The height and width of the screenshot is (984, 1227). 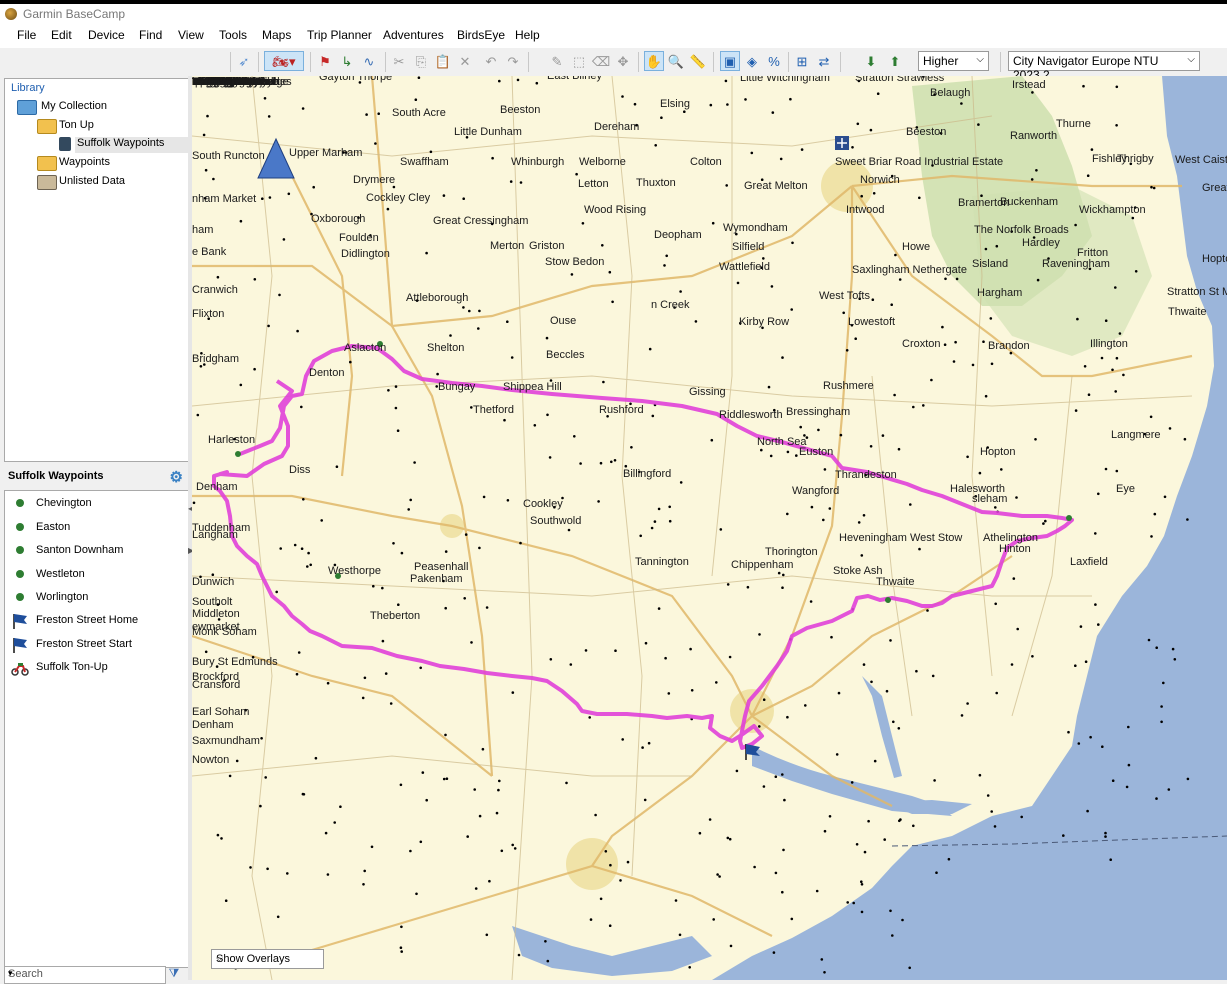 What do you see at coordinates (730, 61) in the screenshot?
I see `map-view-icon: ▣` at bounding box center [730, 61].